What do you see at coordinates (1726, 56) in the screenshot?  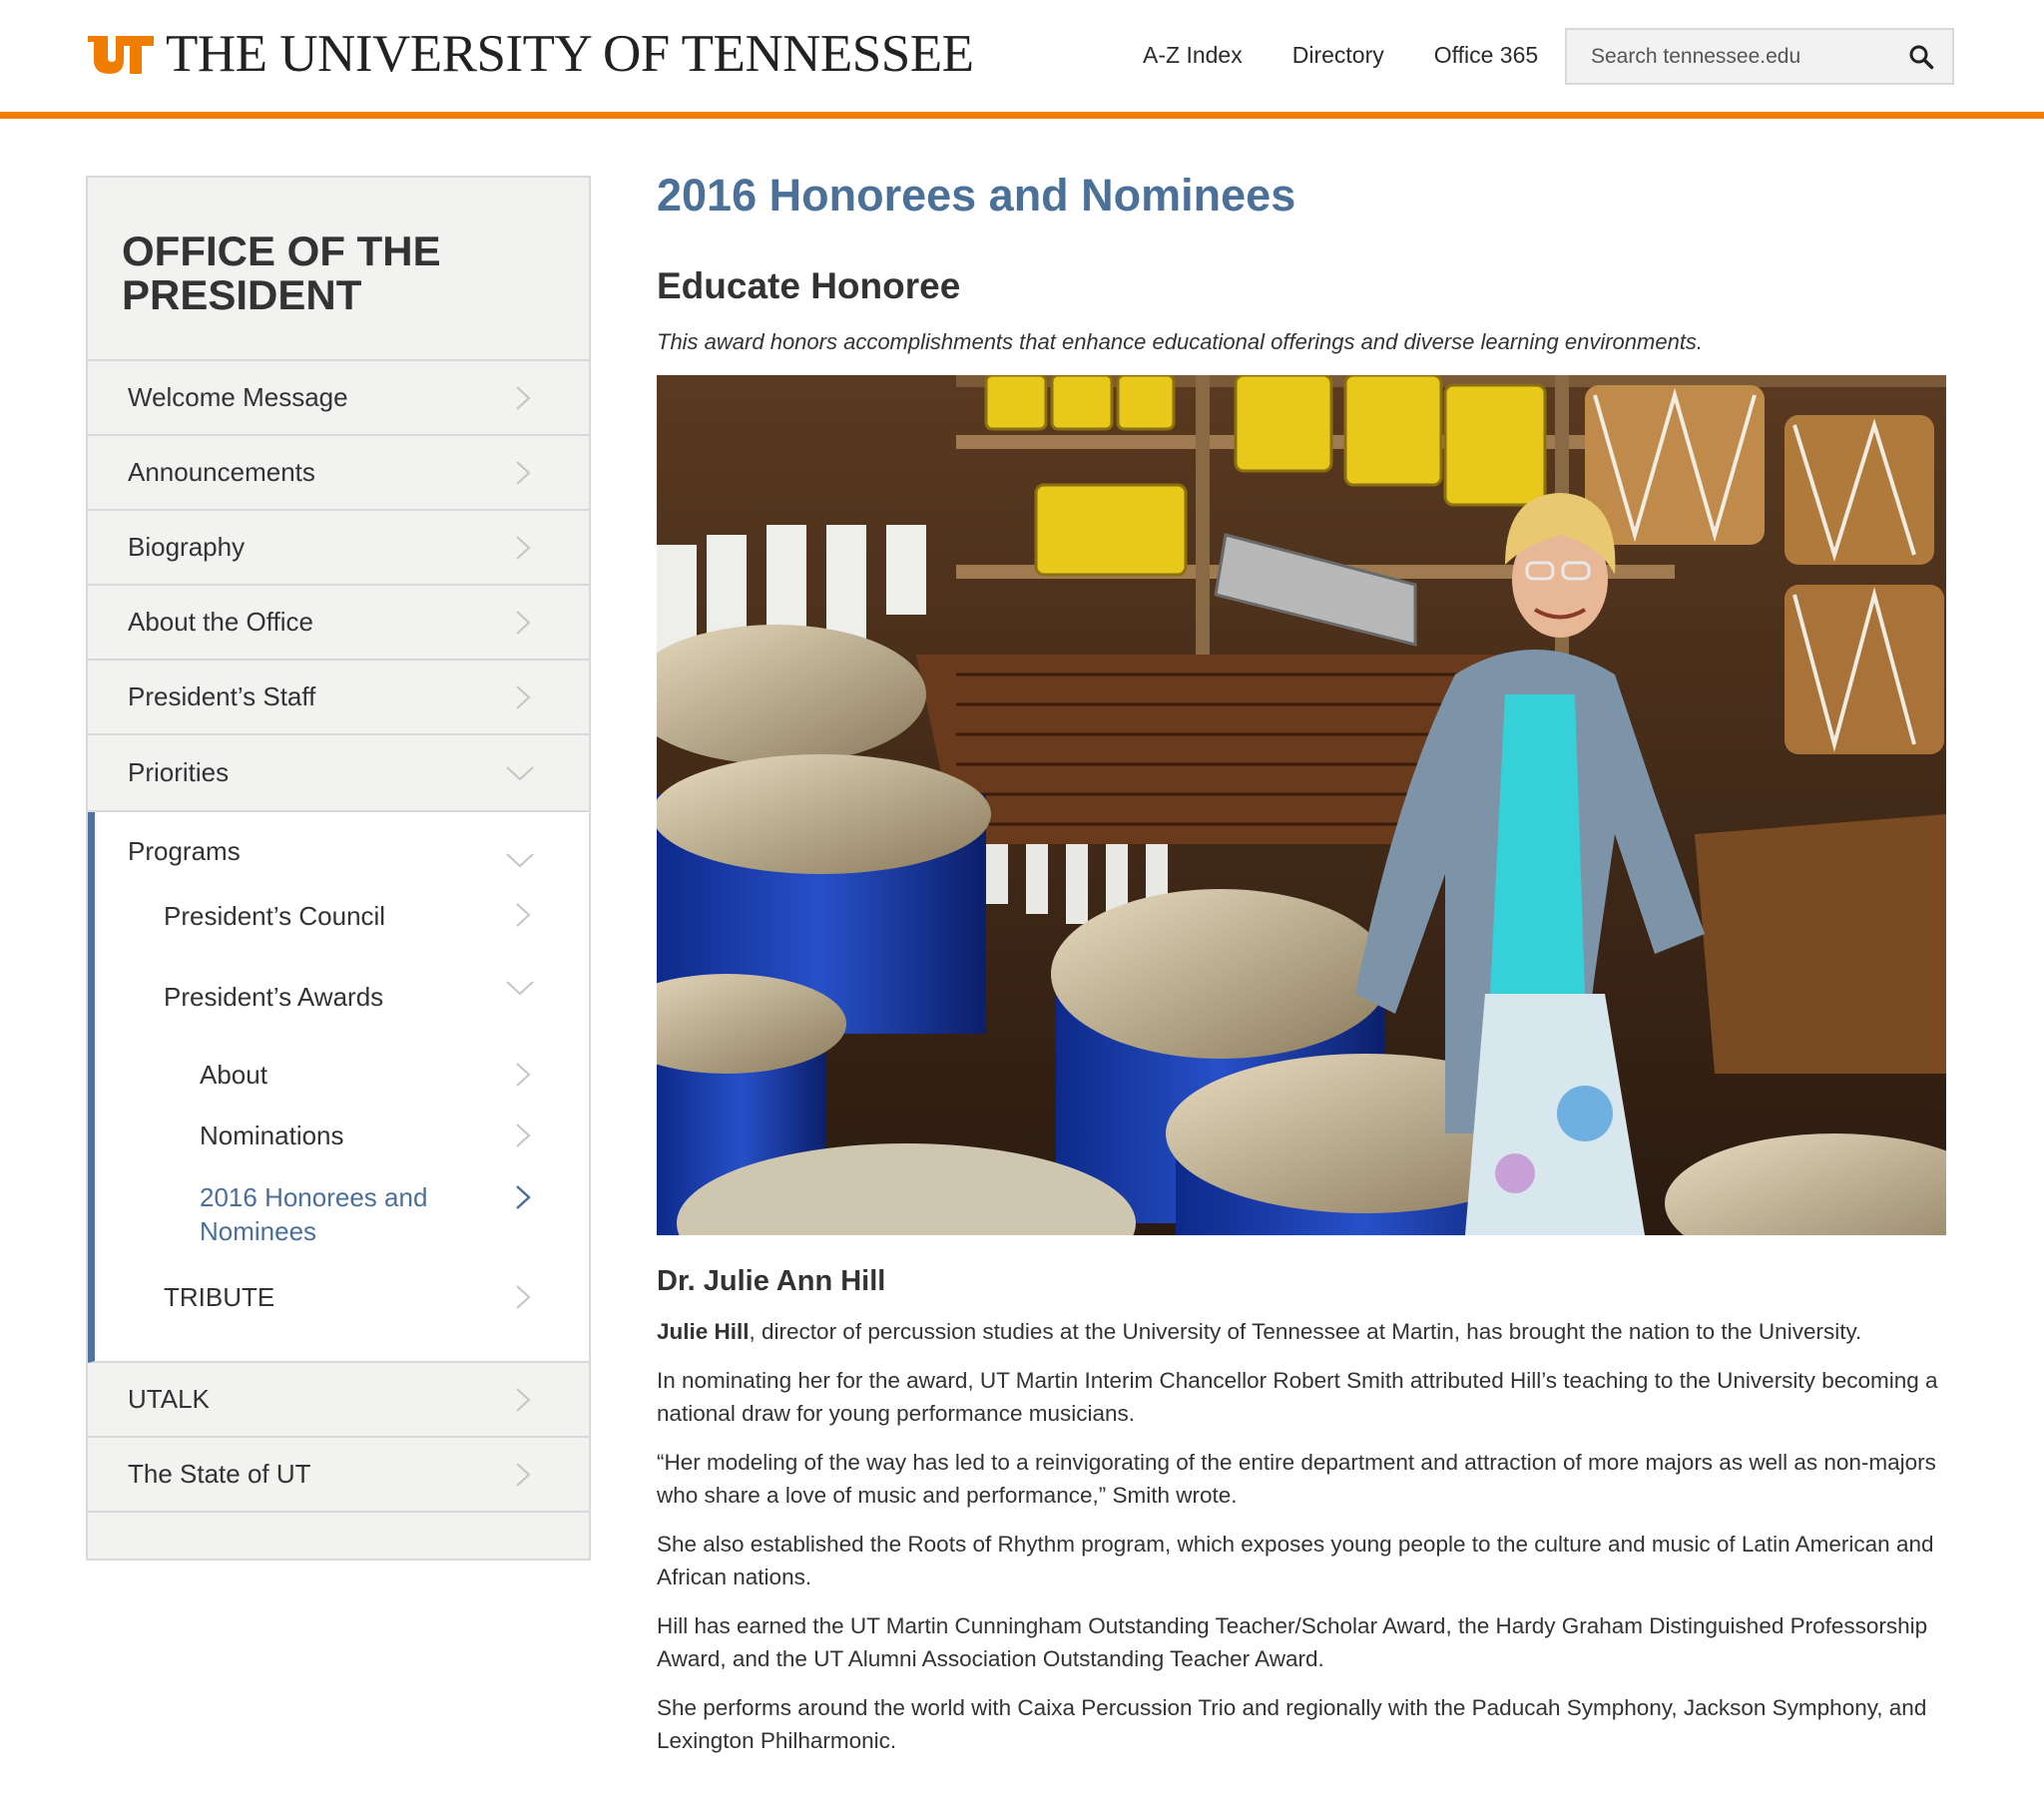 I see `search-input` at bounding box center [1726, 56].